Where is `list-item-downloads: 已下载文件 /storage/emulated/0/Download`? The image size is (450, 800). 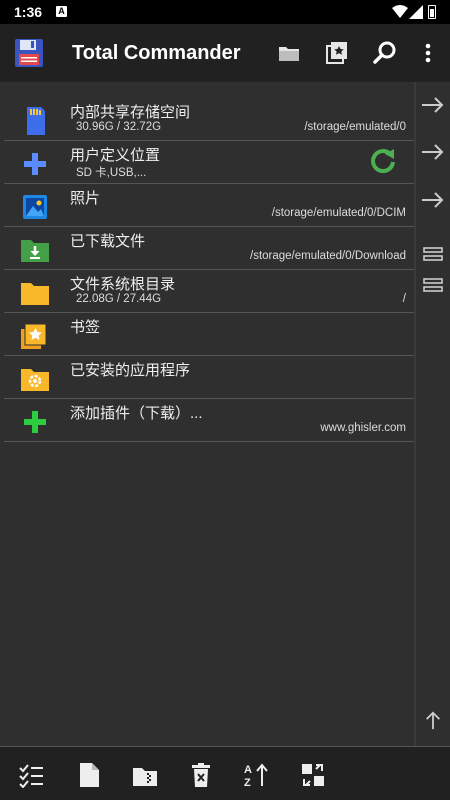 list-item-downloads: 已下载文件 /storage/emulated/0/Download is located at coordinates (209, 248).